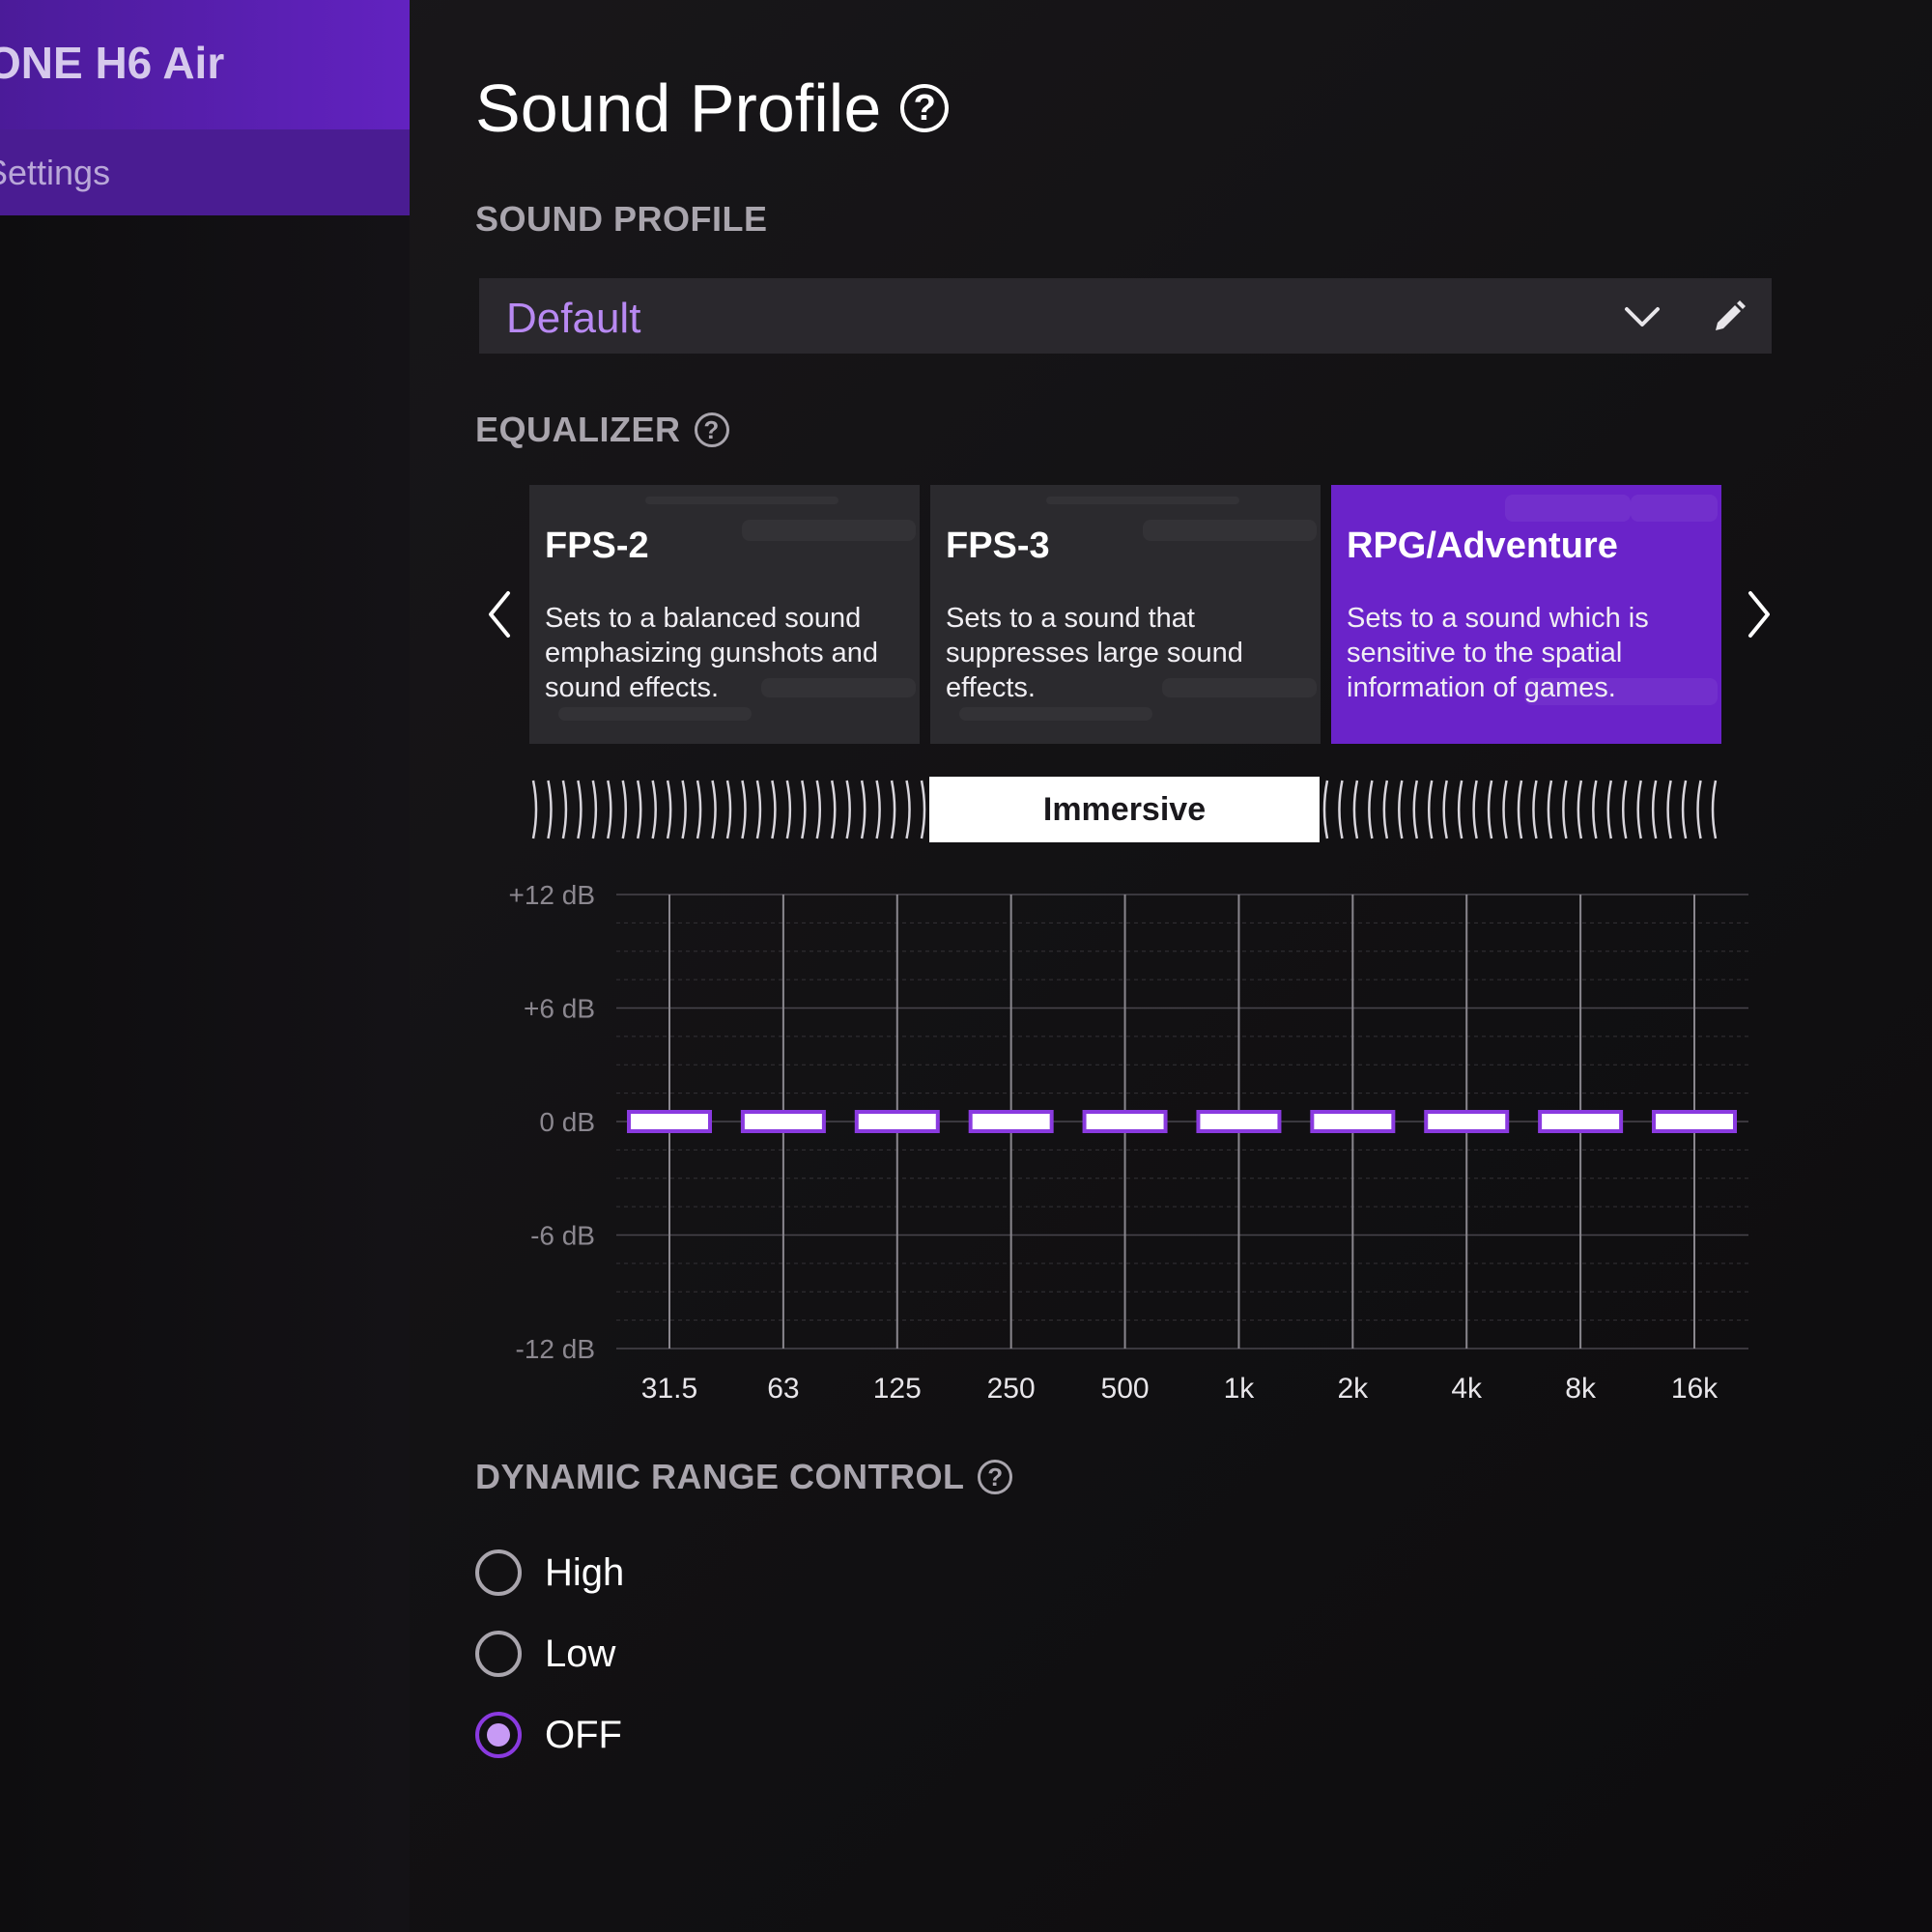 The height and width of the screenshot is (1932, 1932). Describe the element at coordinates (669, 1121) in the screenshot. I see `eq-band-handle-31.5` at that location.